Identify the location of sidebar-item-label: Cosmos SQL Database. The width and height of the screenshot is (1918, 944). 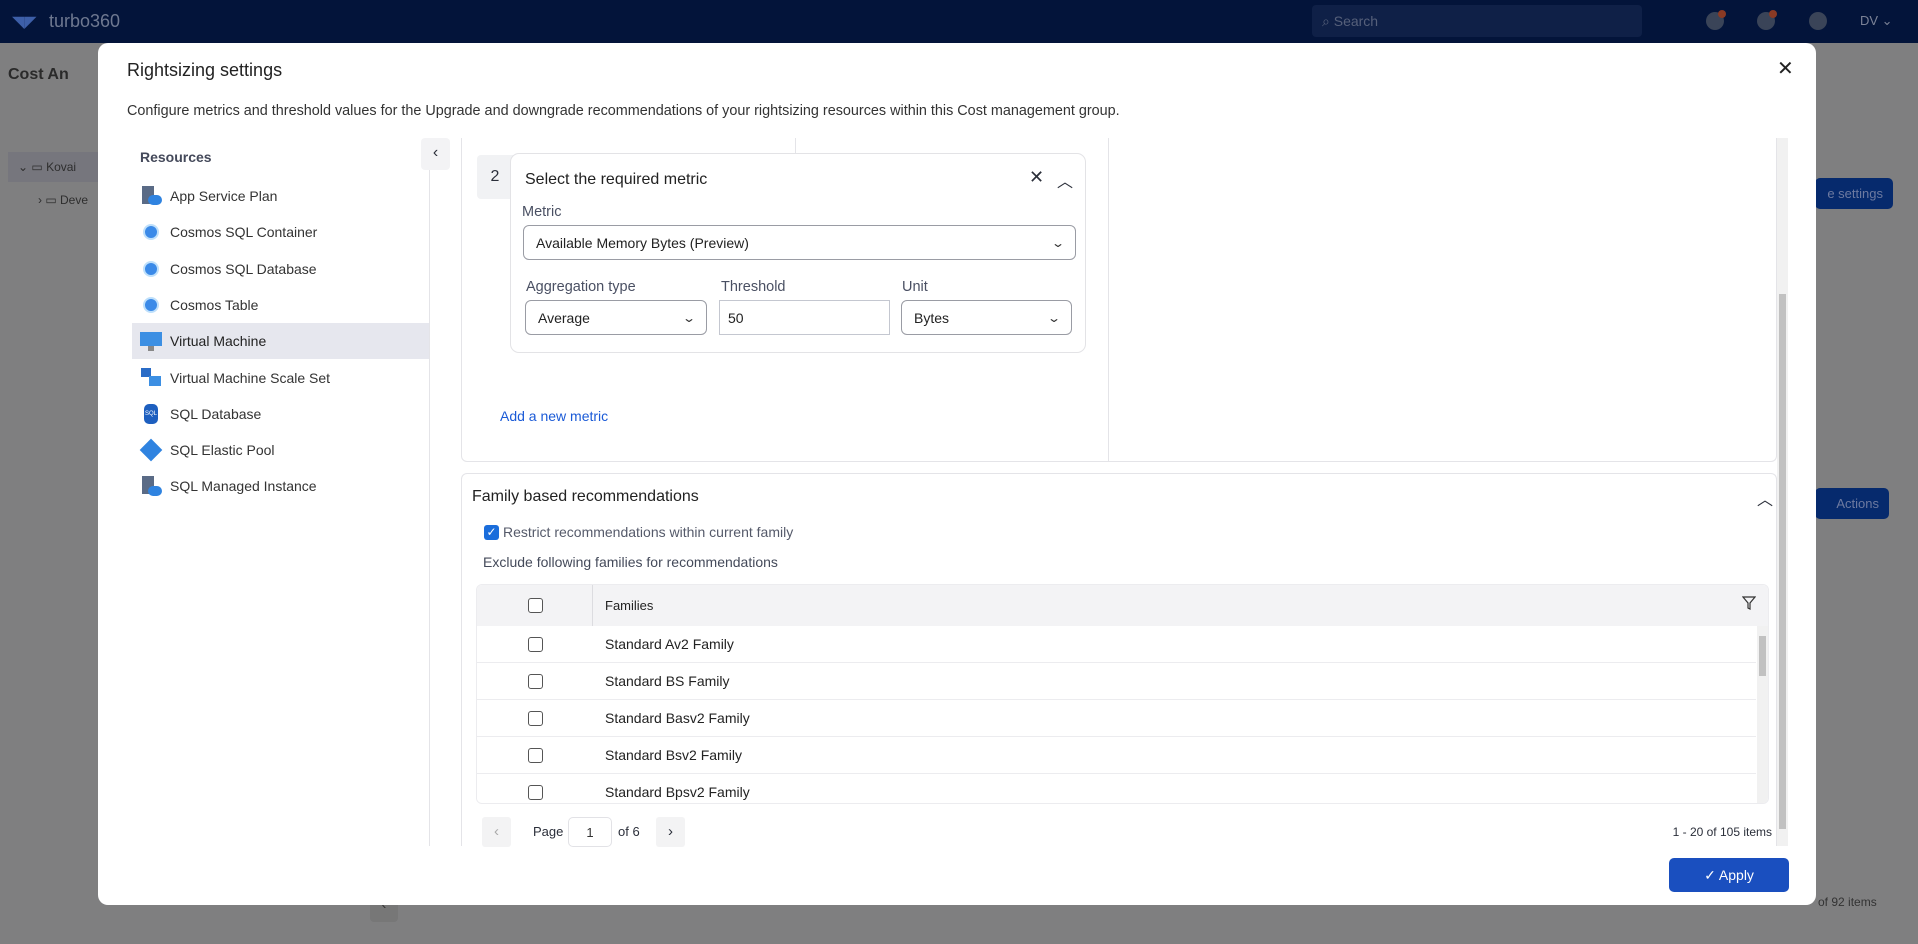
(243, 268).